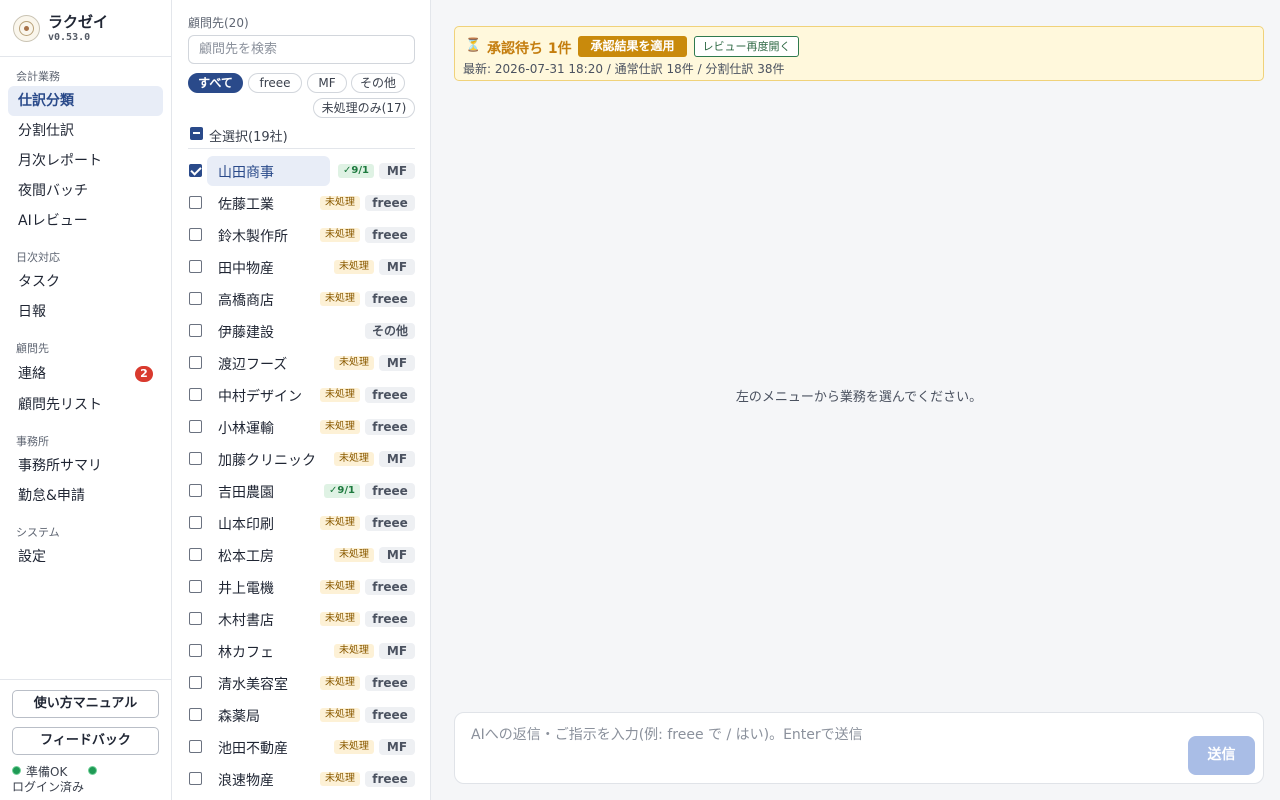  Describe the element at coordinates (215, 83) in the screenshot. I see `filter-chip-all: すべて` at that location.